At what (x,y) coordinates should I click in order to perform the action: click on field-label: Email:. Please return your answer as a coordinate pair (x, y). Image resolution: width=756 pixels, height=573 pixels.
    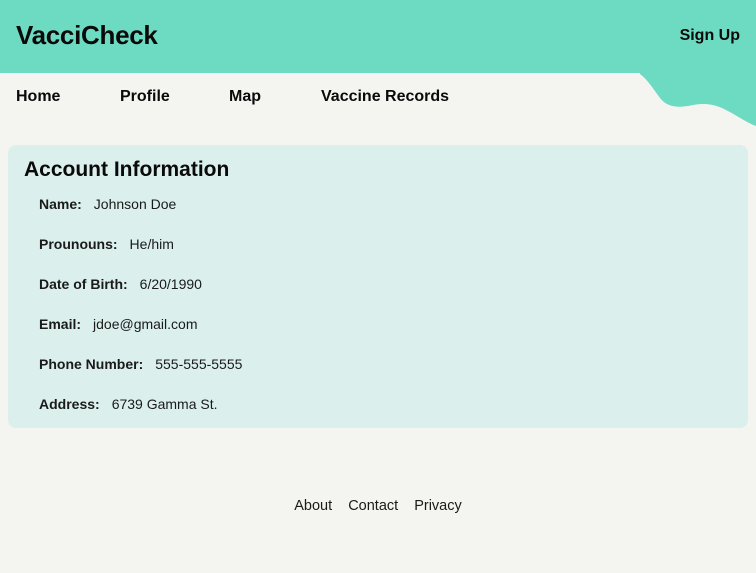
    Looking at the image, I should click on (60, 324).